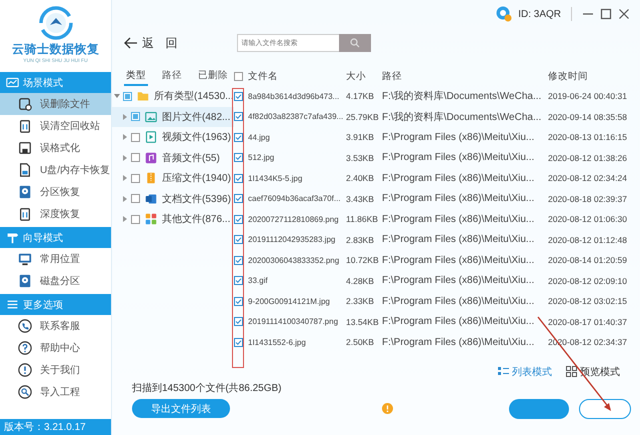  I want to click on status-text: 扫描到145300个文件(共86.25GB), so click(207, 388).